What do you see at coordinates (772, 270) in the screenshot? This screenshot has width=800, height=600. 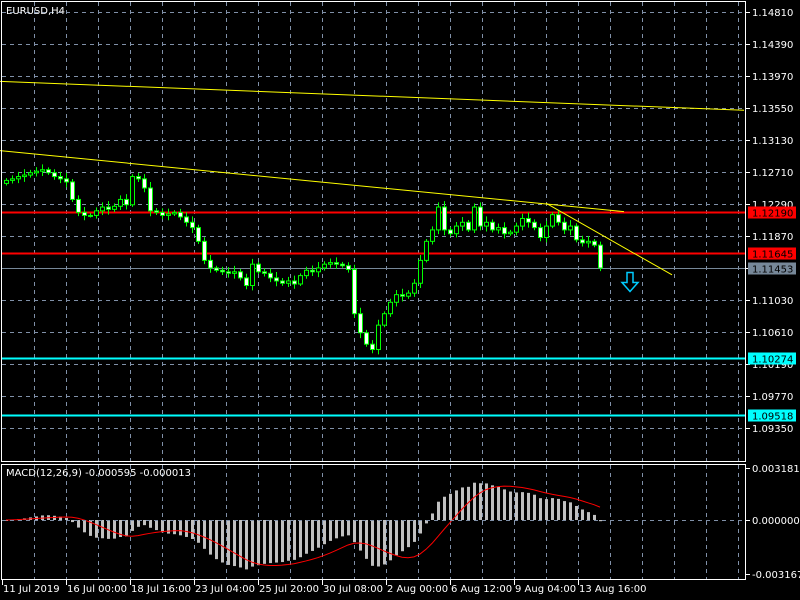 I see `bid-price-label: 1.11453` at bounding box center [772, 270].